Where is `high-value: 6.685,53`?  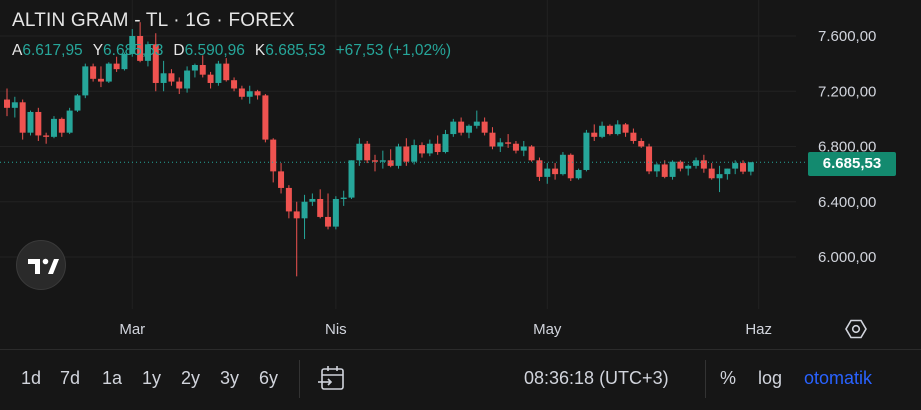 high-value: 6.685,53 is located at coordinates (133, 50).